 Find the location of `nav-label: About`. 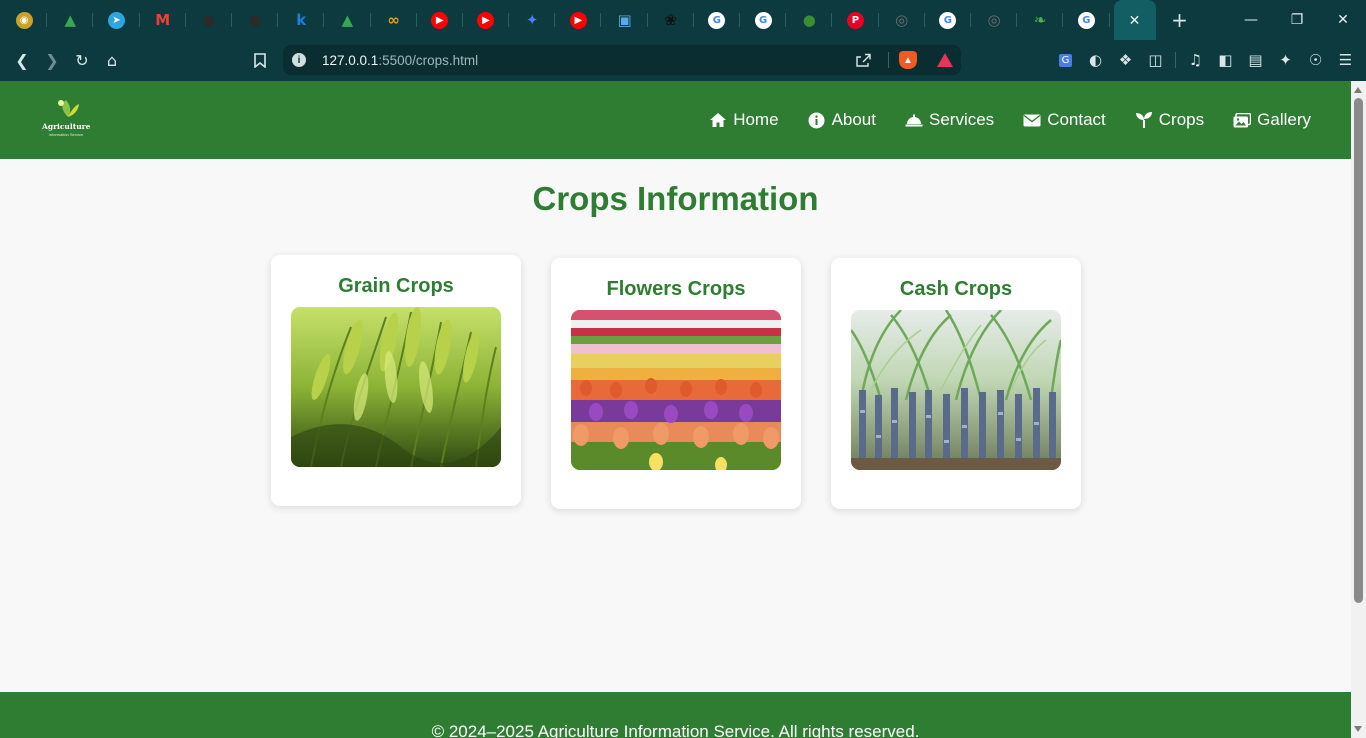

nav-label: About is located at coordinates (853, 119).